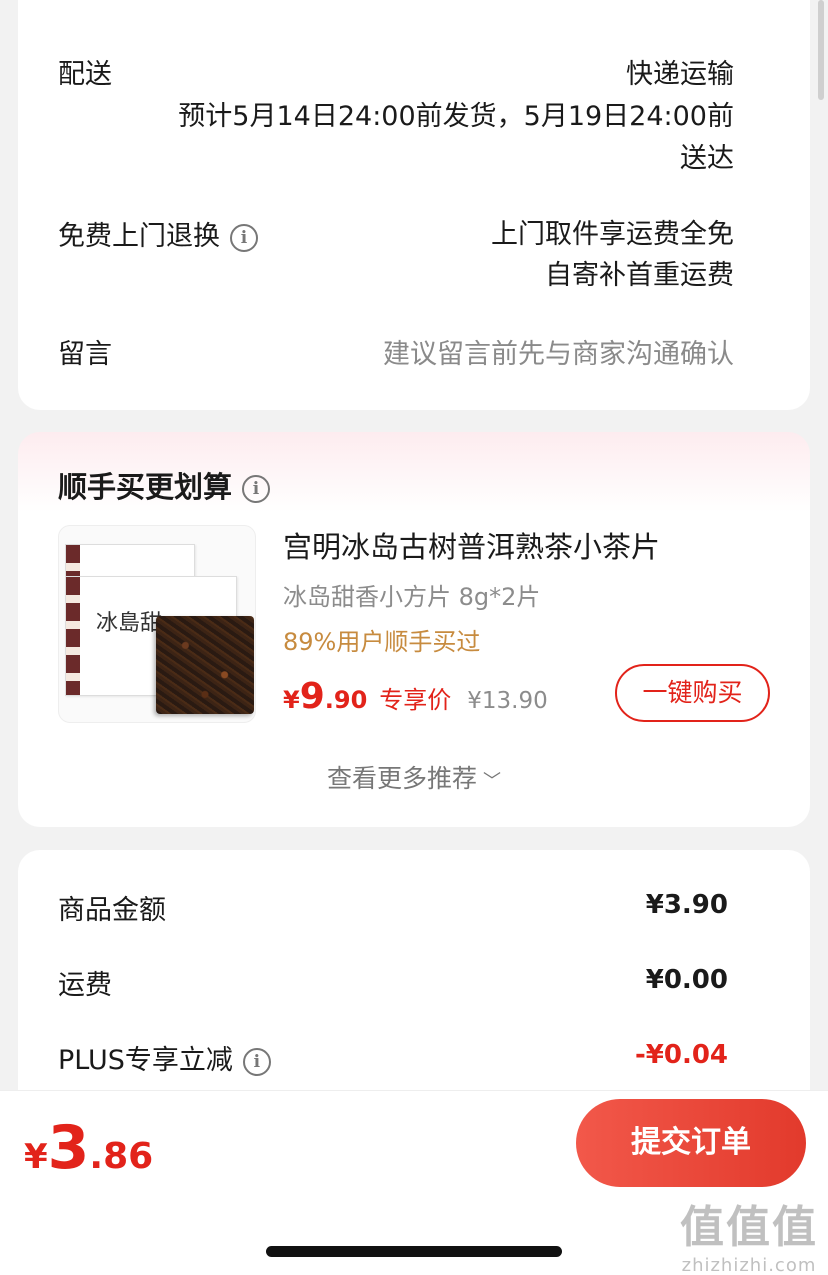 This screenshot has width=828, height=1275. Describe the element at coordinates (68, 1148) in the screenshot. I see `total-int: 3` at that location.